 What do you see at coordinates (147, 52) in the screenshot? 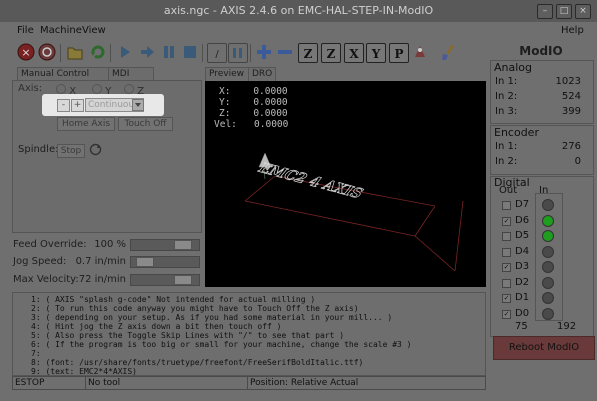
I see `step-icon` at bounding box center [147, 52].